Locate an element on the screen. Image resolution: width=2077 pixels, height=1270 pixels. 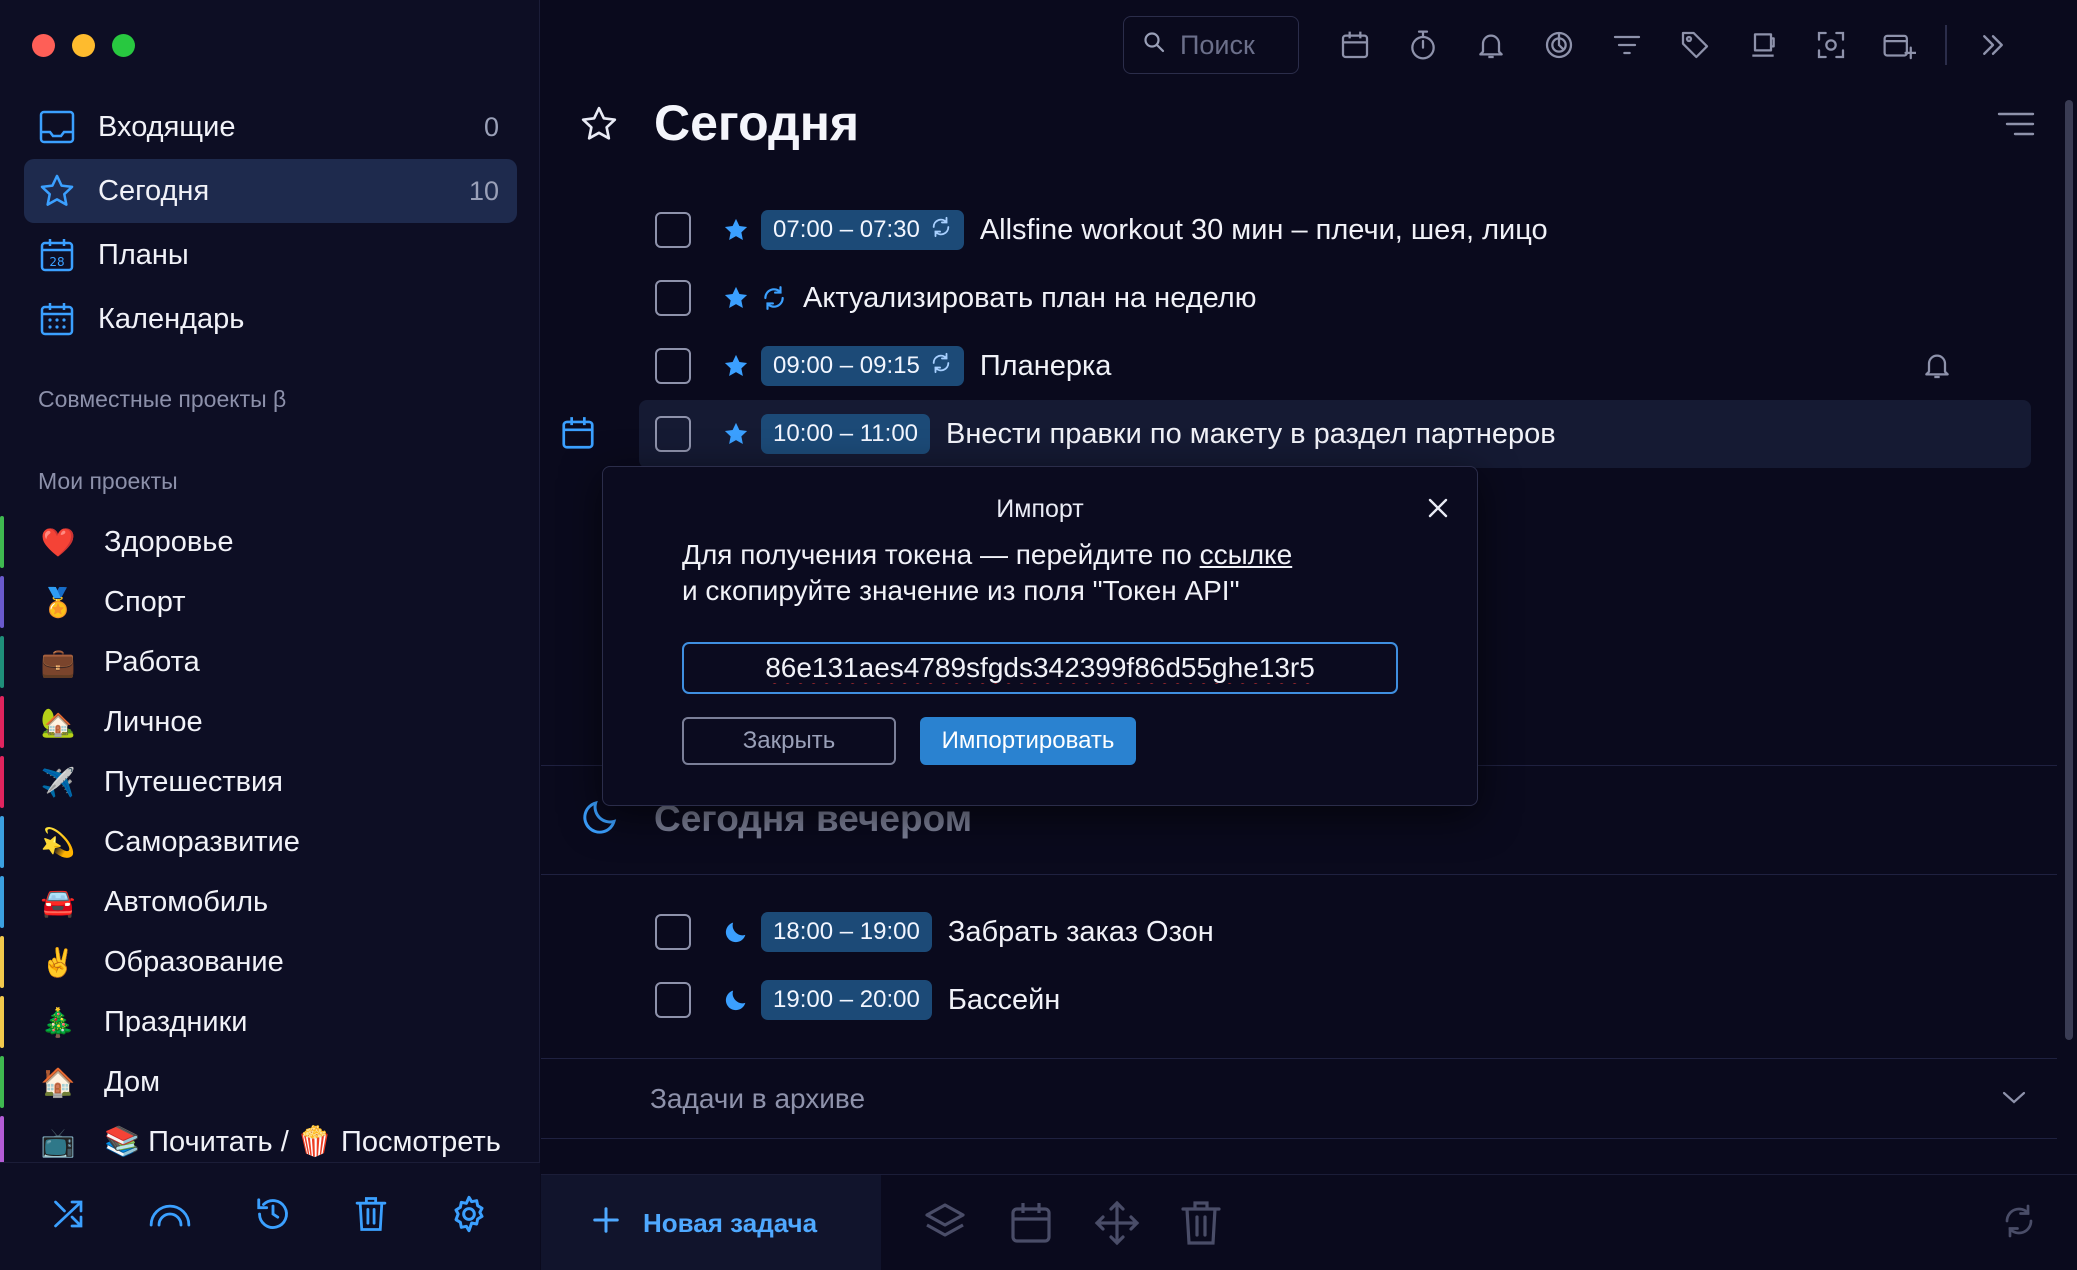
tag-icon is located at coordinates (1695, 45).